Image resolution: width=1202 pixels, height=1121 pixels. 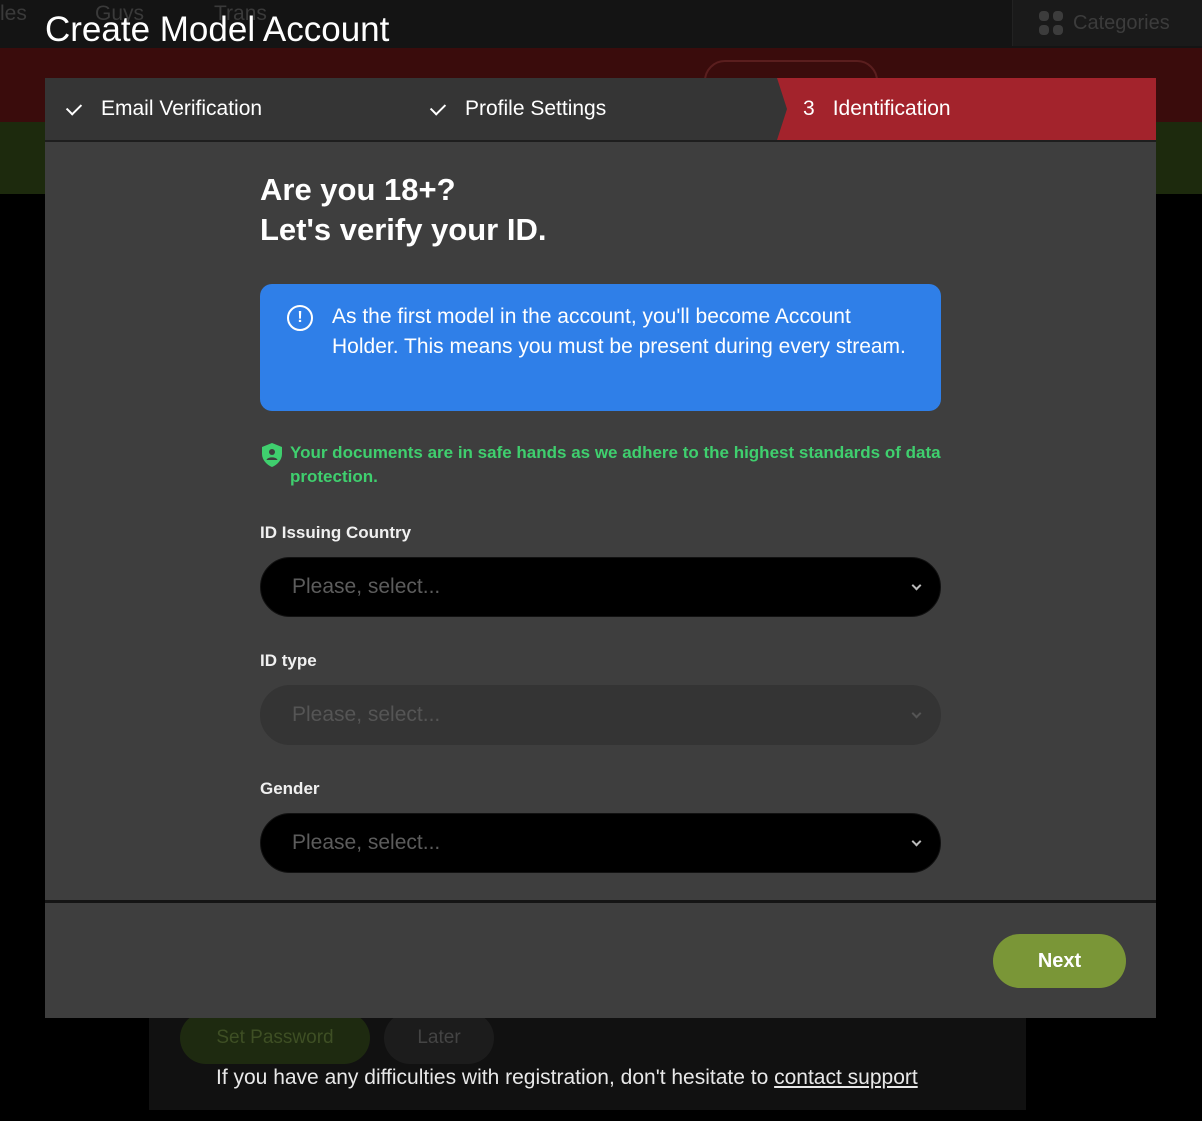 What do you see at coordinates (1121, 22) in the screenshot?
I see `categories-label: Categories` at bounding box center [1121, 22].